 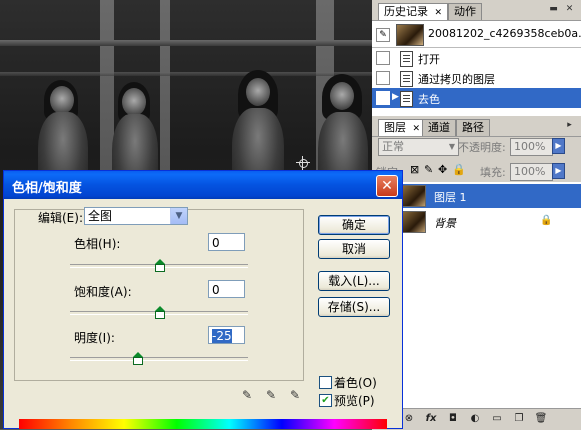 I want to click on layer-name: 背景, so click(x=445, y=223).